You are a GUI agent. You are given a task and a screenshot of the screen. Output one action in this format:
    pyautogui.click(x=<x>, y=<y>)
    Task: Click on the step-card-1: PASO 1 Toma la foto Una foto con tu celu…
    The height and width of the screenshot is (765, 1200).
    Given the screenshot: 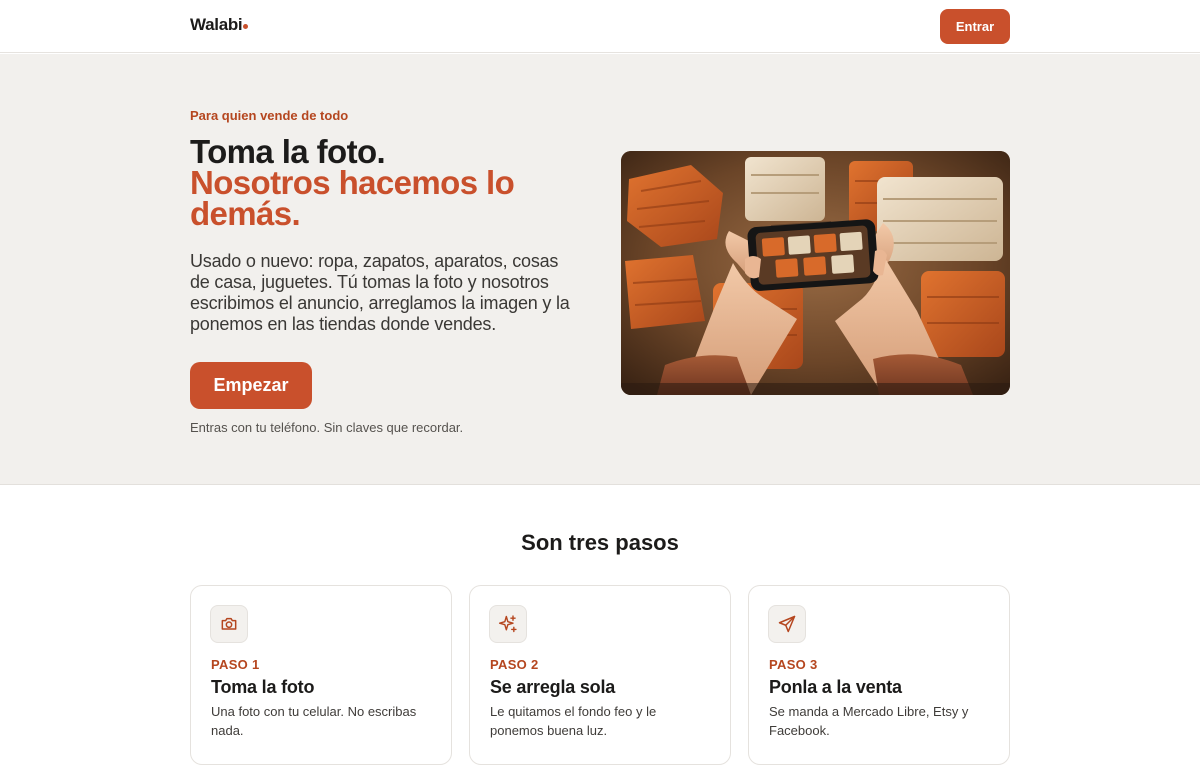 What is the action you would take?
    pyautogui.click(x=321, y=675)
    